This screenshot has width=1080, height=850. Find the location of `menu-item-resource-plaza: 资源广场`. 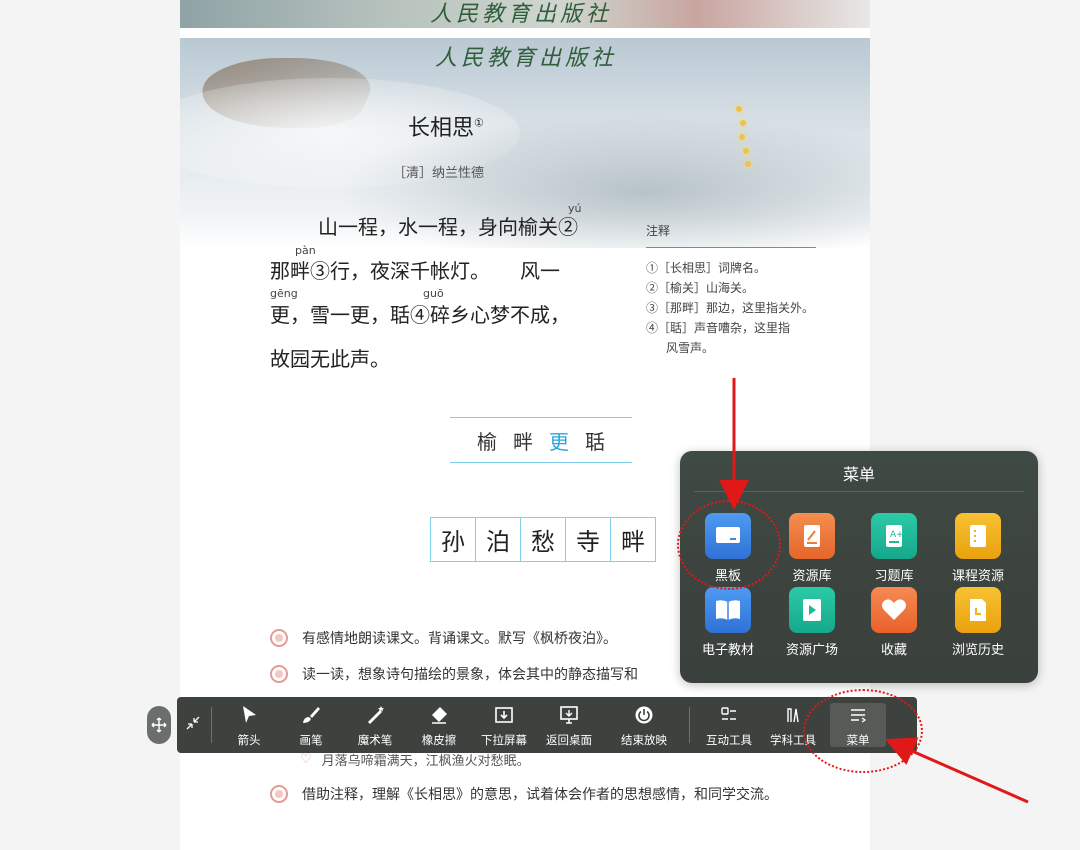

menu-item-resource-plaza: 资源广场 is located at coordinates (812, 622).